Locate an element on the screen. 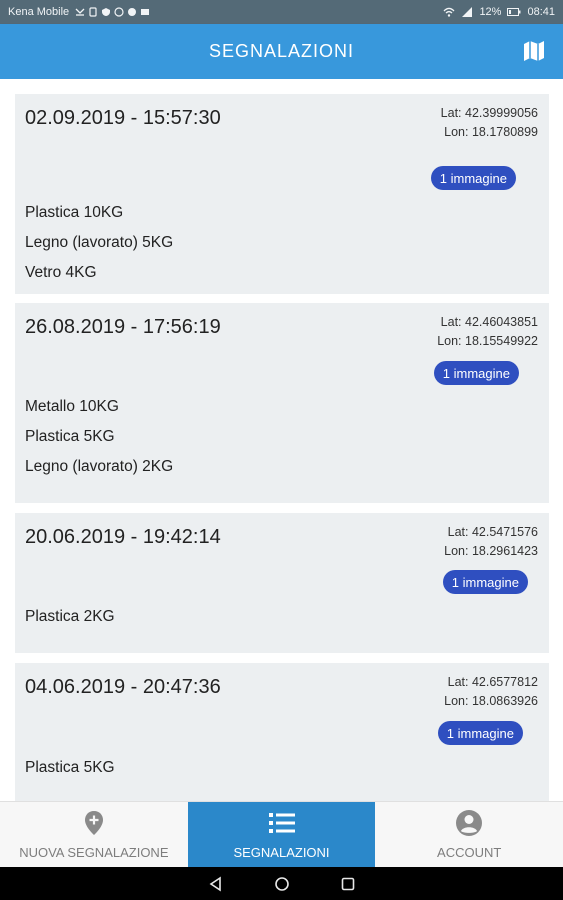 This screenshot has width=563, height=900. list-icon is located at coordinates (281, 823).